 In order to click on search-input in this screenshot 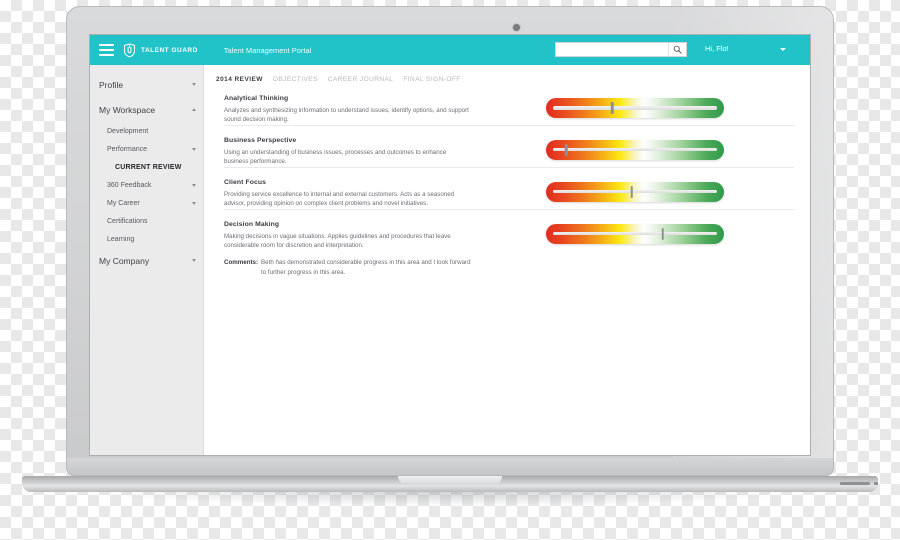, I will do `click(612, 49)`.